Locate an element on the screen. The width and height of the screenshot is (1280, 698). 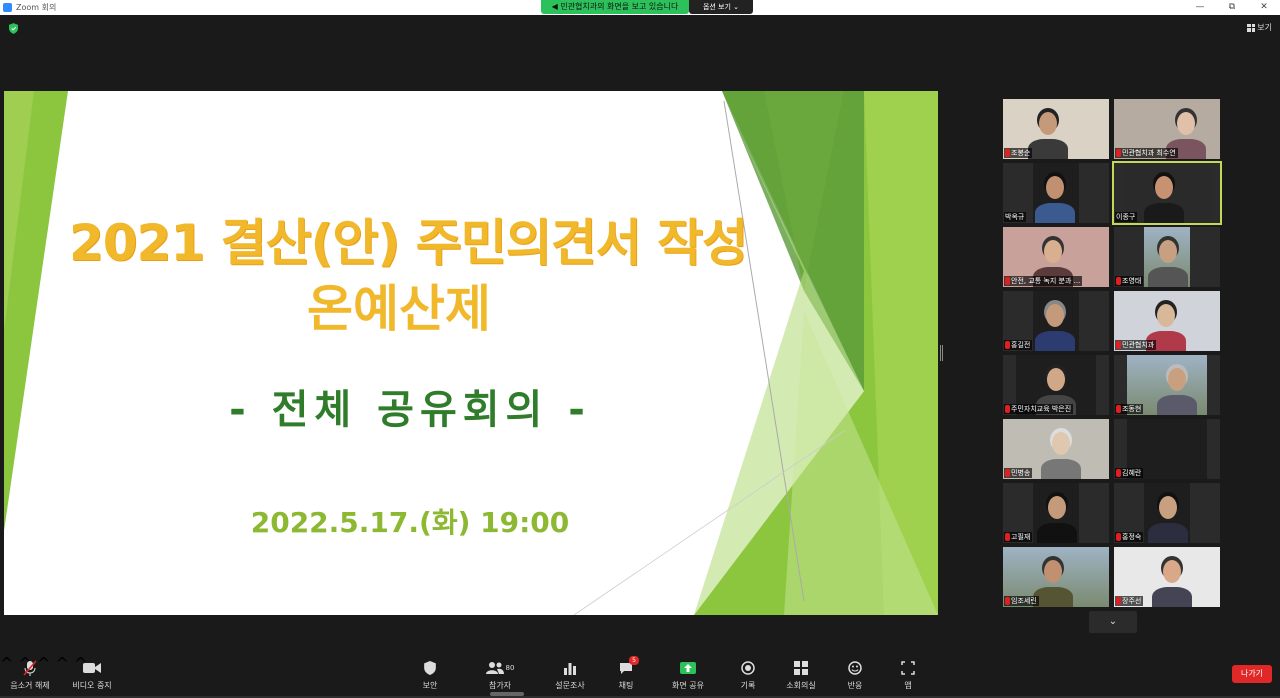
participant-tile: 주민자치교육 박은진 is located at coordinates (1056, 385).